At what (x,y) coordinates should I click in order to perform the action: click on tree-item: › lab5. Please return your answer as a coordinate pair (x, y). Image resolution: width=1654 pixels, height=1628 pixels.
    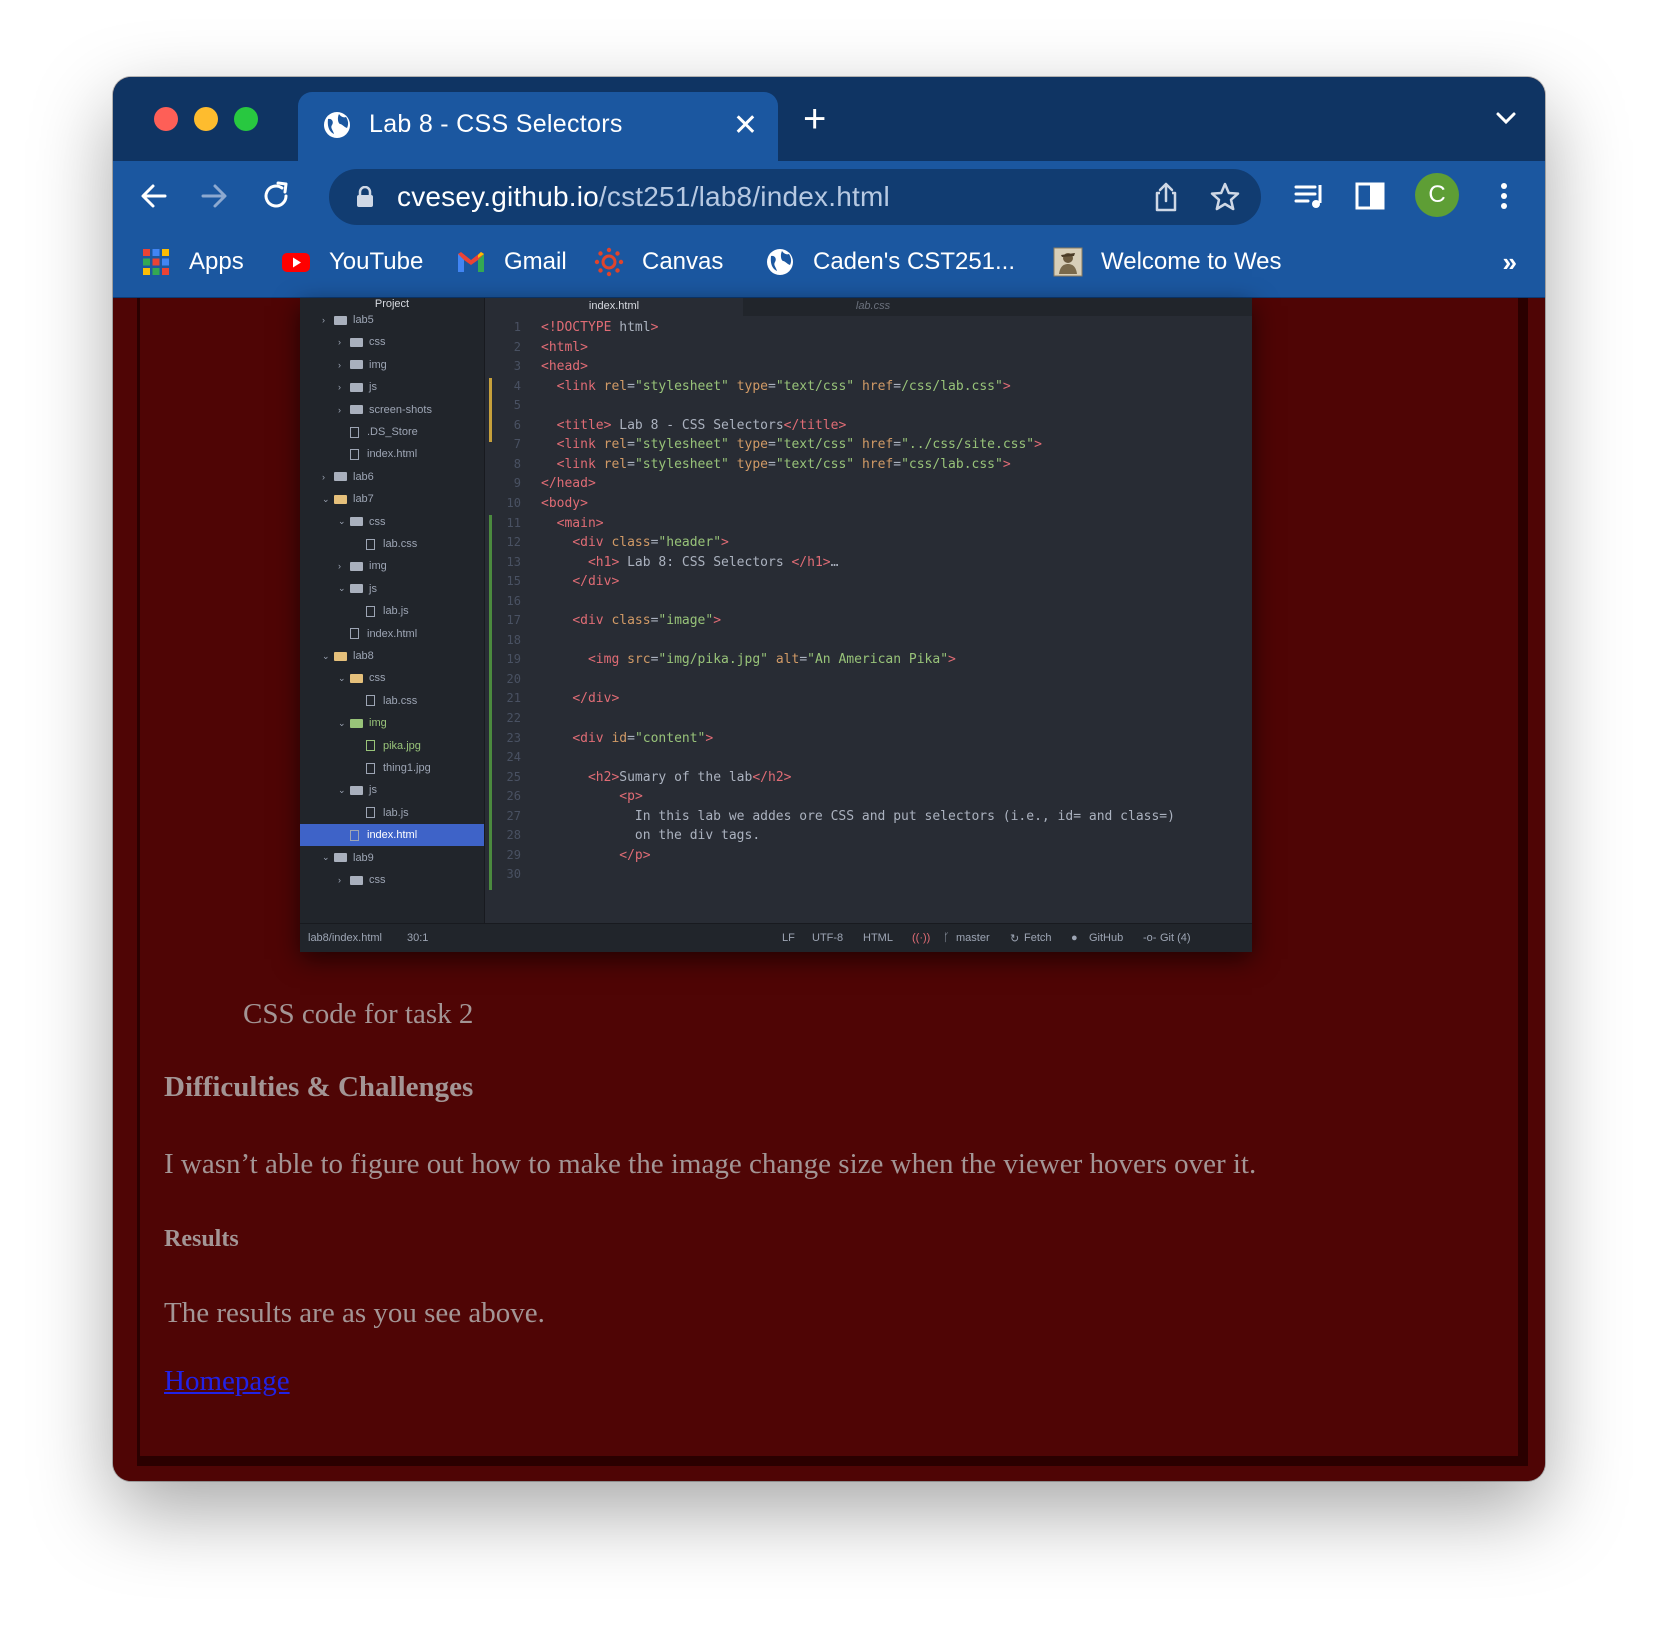
    Looking at the image, I should click on (392, 320).